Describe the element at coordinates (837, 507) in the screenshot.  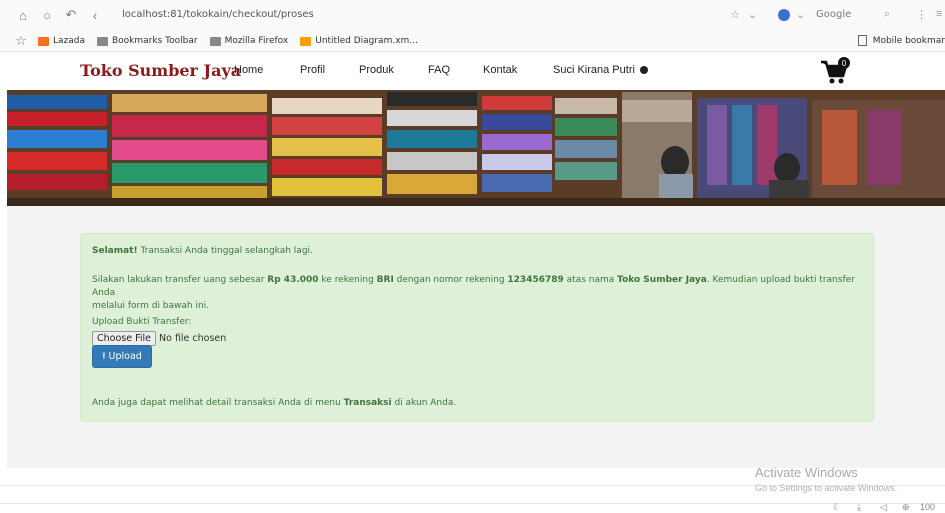
I see `status-moon-icon: ☾` at that location.